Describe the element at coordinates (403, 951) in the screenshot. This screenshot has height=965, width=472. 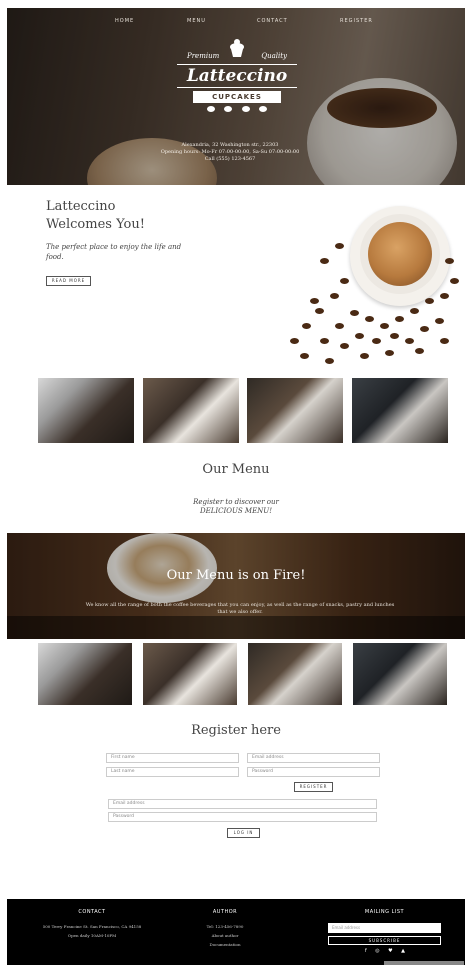
I see `youtube-icon: ▲` at that location.